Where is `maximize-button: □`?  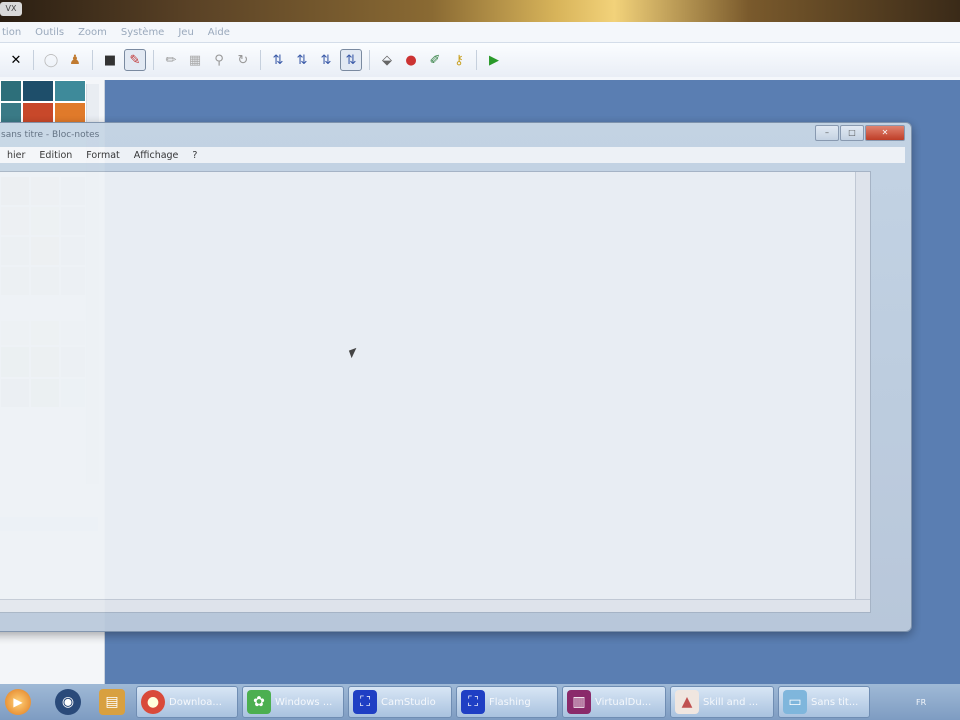 maximize-button: □ is located at coordinates (852, 133).